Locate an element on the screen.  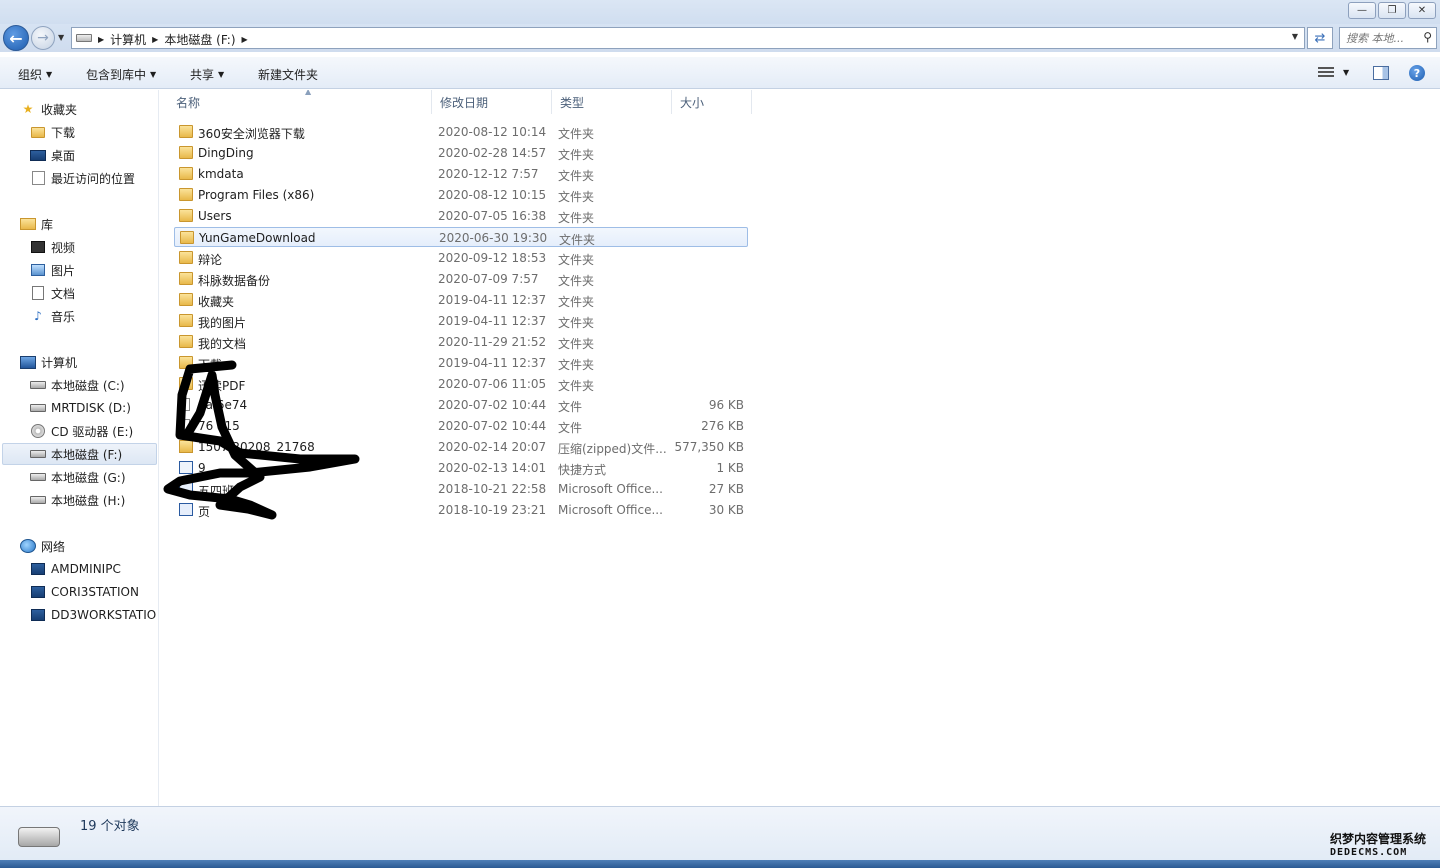
file-type: 文件夹 is located at coordinates (576, 197).